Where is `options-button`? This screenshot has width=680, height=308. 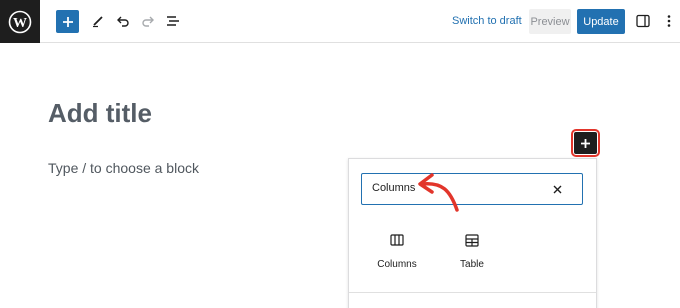 options-button is located at coordinates (669, 21).